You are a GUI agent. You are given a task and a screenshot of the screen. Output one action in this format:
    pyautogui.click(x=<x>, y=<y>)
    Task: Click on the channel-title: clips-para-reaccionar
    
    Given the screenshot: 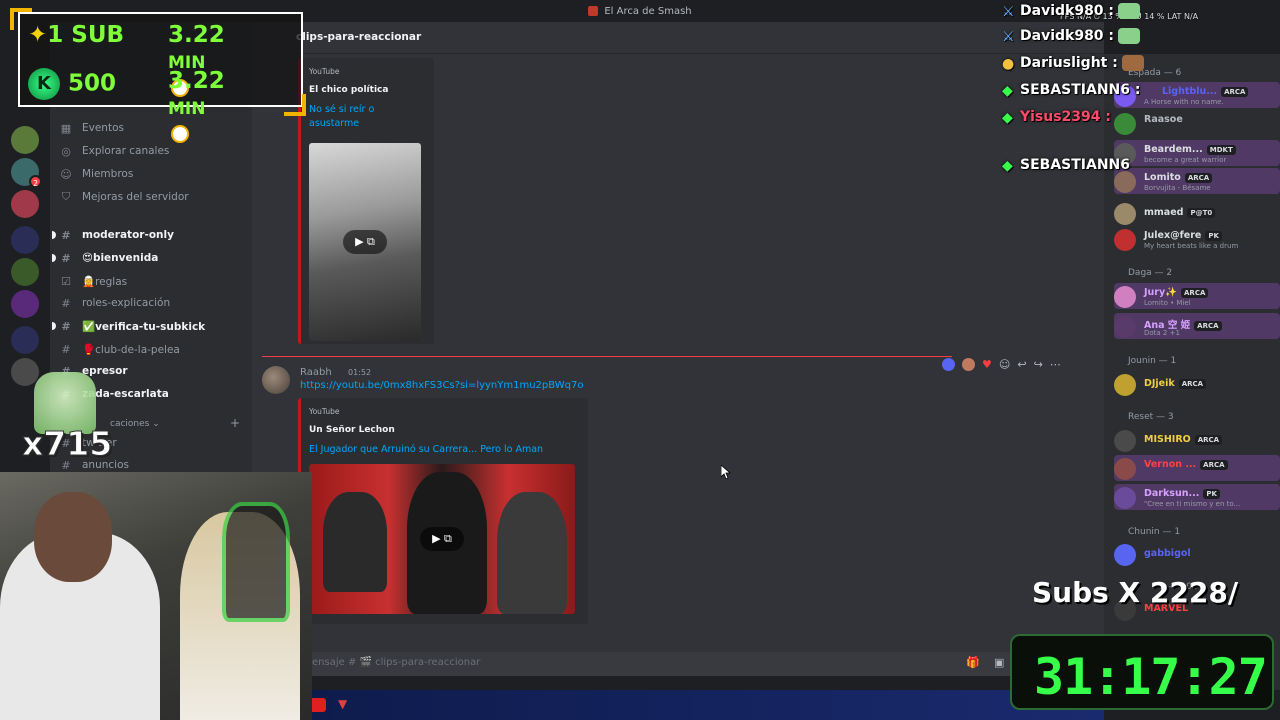 What is the action you would take?
    pyautogui.click(x=359, y=37)
    